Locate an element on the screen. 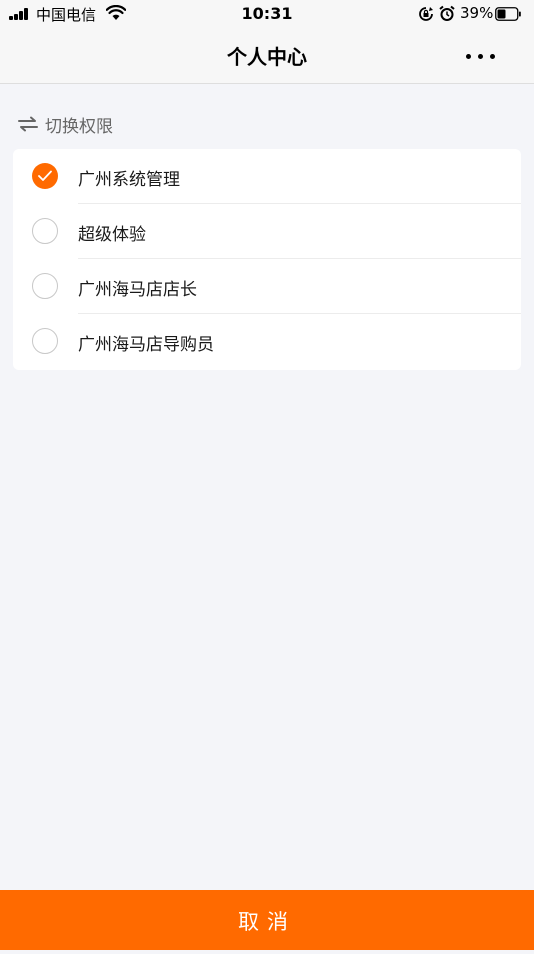  battery-icon is located at coordinates (508, 14).